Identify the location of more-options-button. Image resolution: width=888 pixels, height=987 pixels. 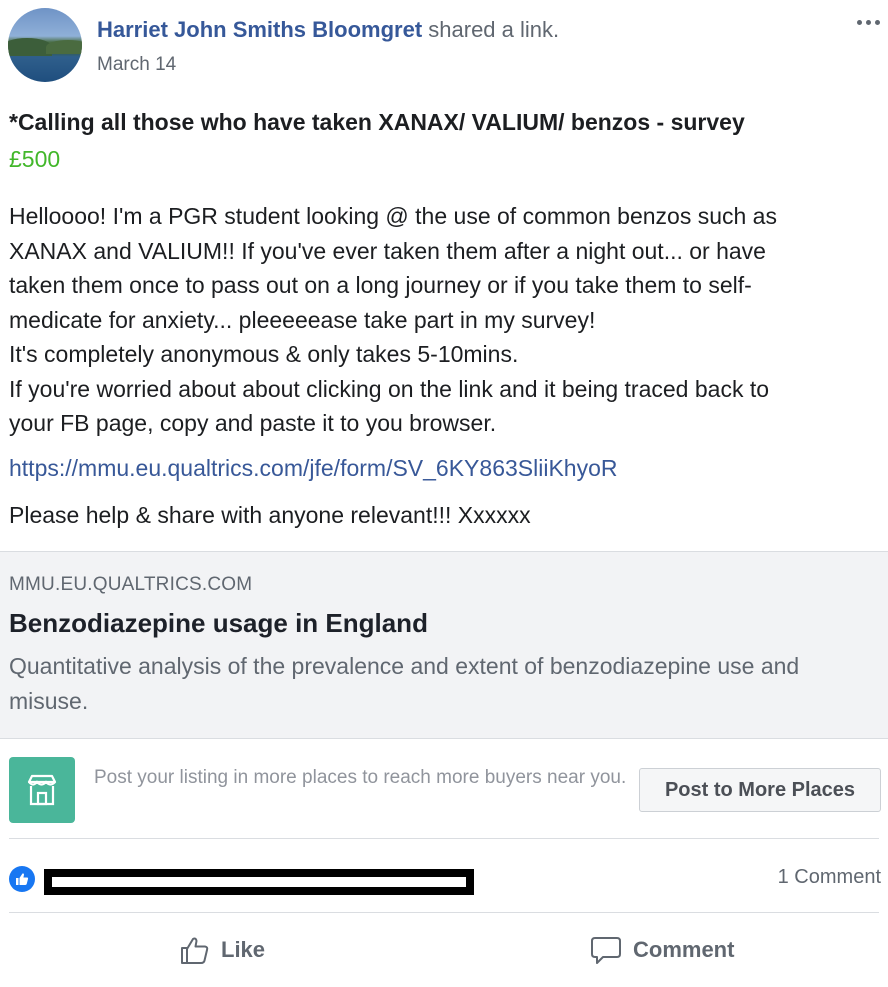
(868, 22).